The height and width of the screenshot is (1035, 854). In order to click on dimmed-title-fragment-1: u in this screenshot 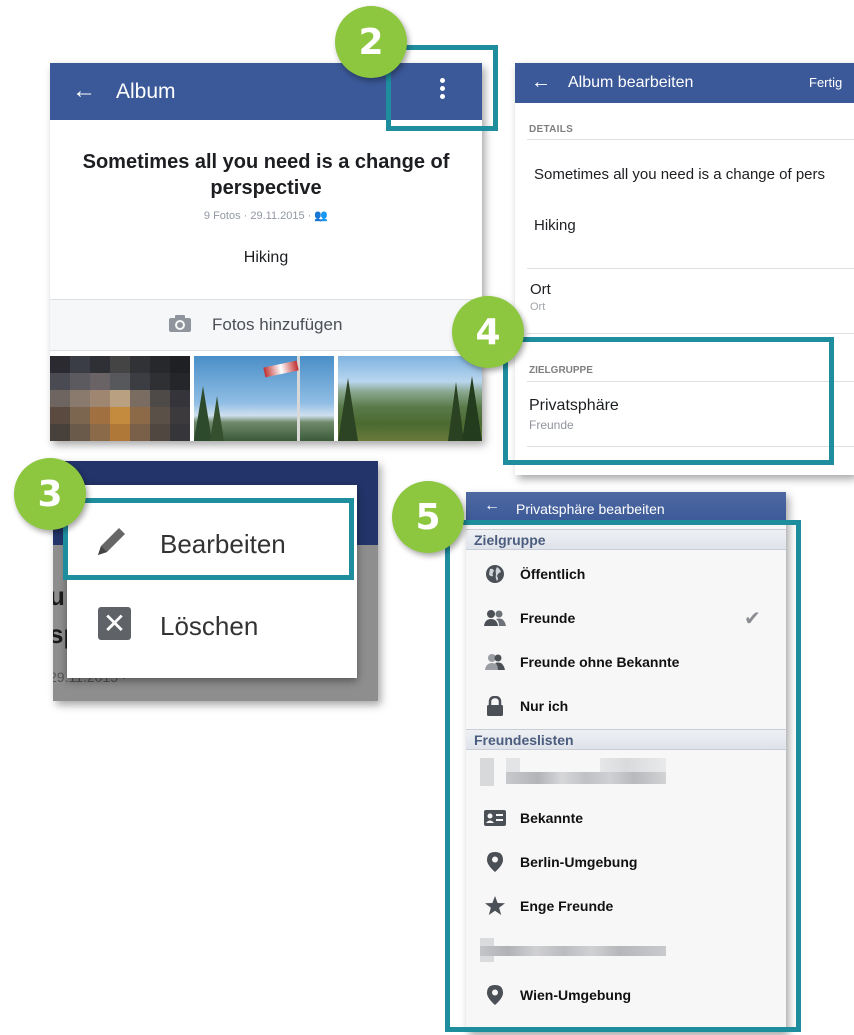, I will do `click(59, 596)`.